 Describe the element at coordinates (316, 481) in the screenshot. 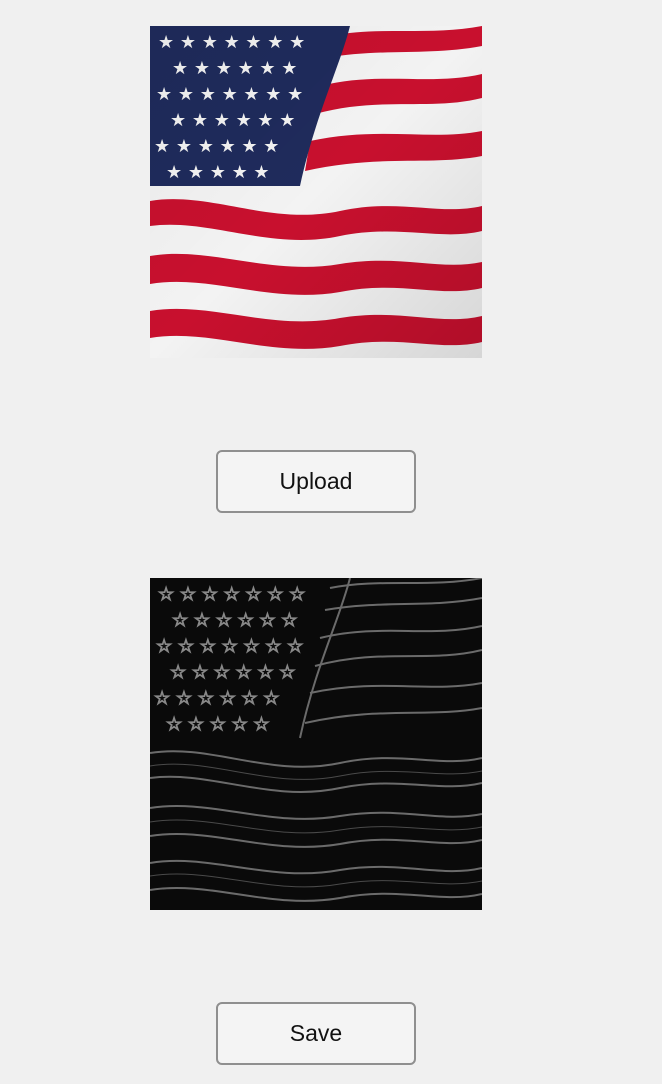

I see `upload-button: Upload` at that location.